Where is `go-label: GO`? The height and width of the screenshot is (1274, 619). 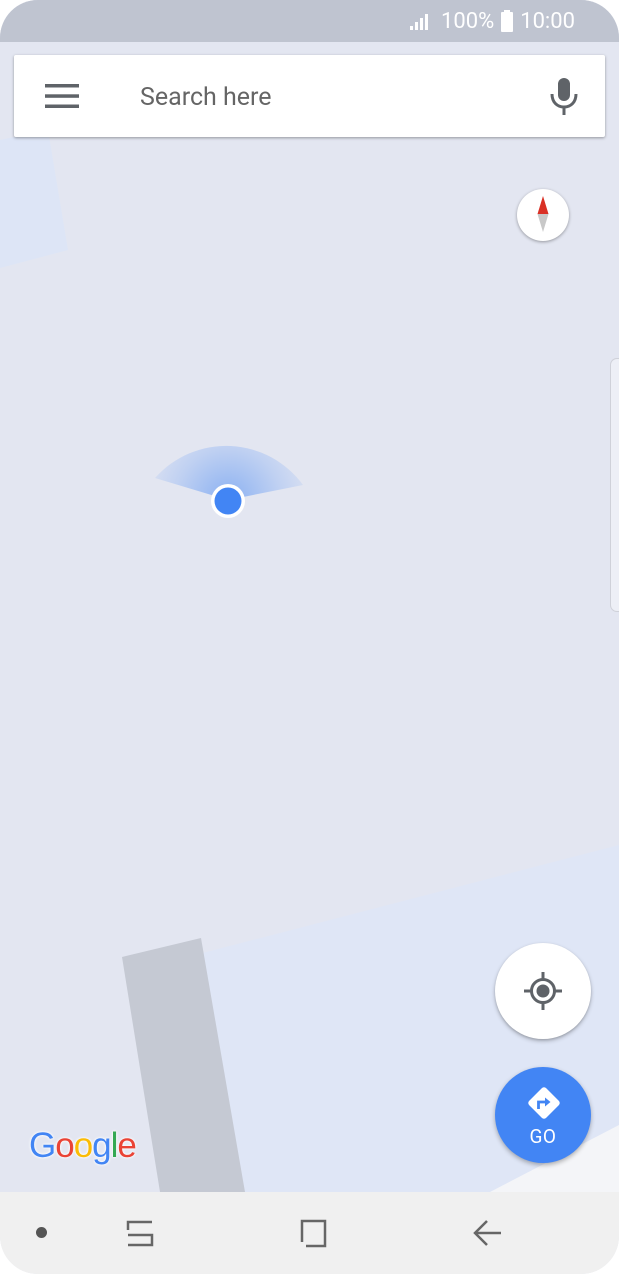 go-label: GO is located at coordinates (543, 1136).